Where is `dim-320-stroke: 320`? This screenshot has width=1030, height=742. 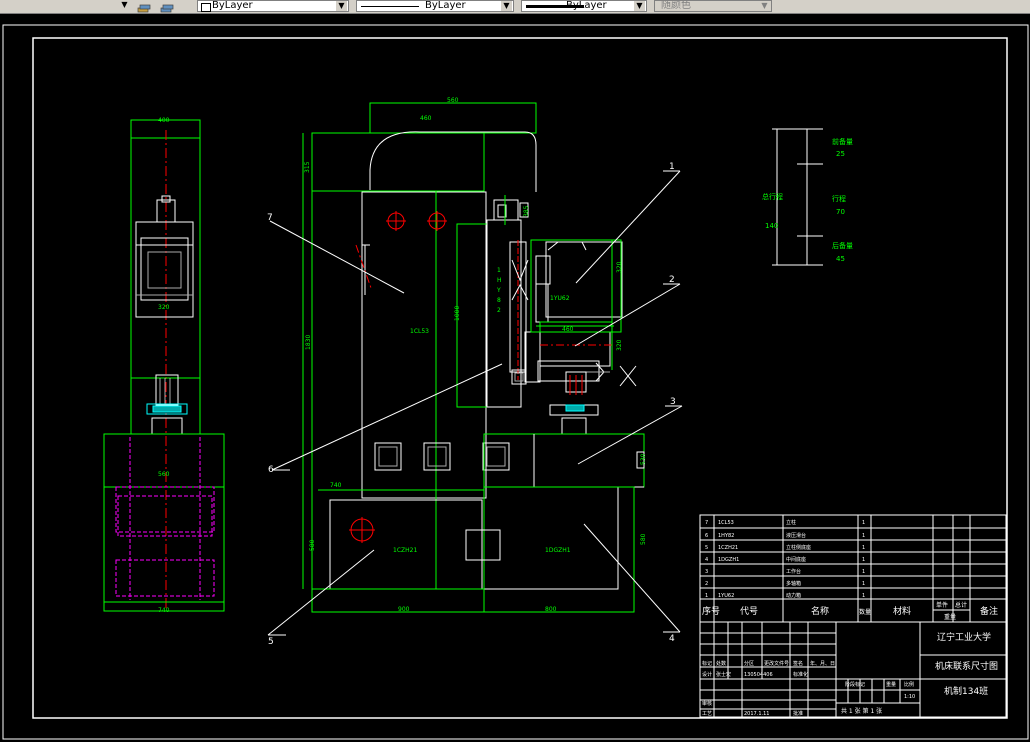
dim-320-stroke: 320 is located at coordinates (619, 345).